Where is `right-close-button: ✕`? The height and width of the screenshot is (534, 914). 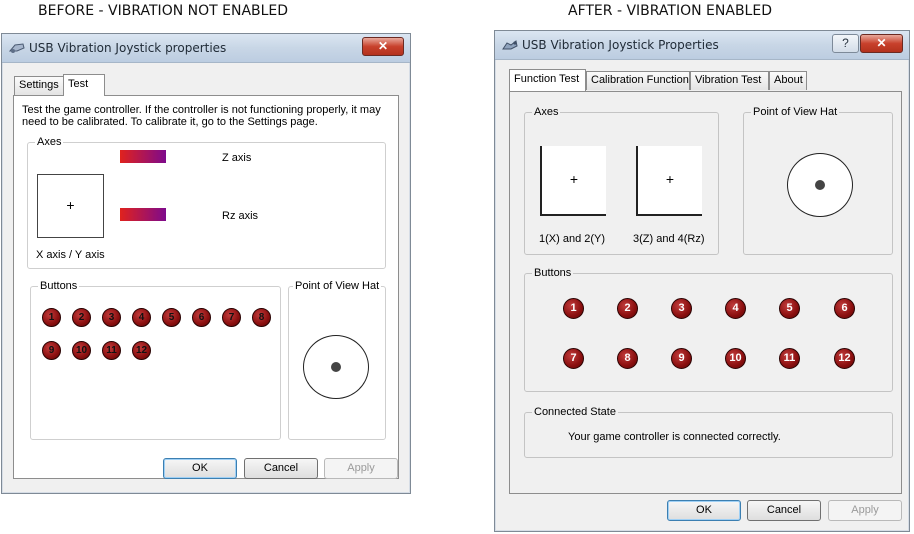
right-close-button: ✕ is located at coordinates (881, 43).